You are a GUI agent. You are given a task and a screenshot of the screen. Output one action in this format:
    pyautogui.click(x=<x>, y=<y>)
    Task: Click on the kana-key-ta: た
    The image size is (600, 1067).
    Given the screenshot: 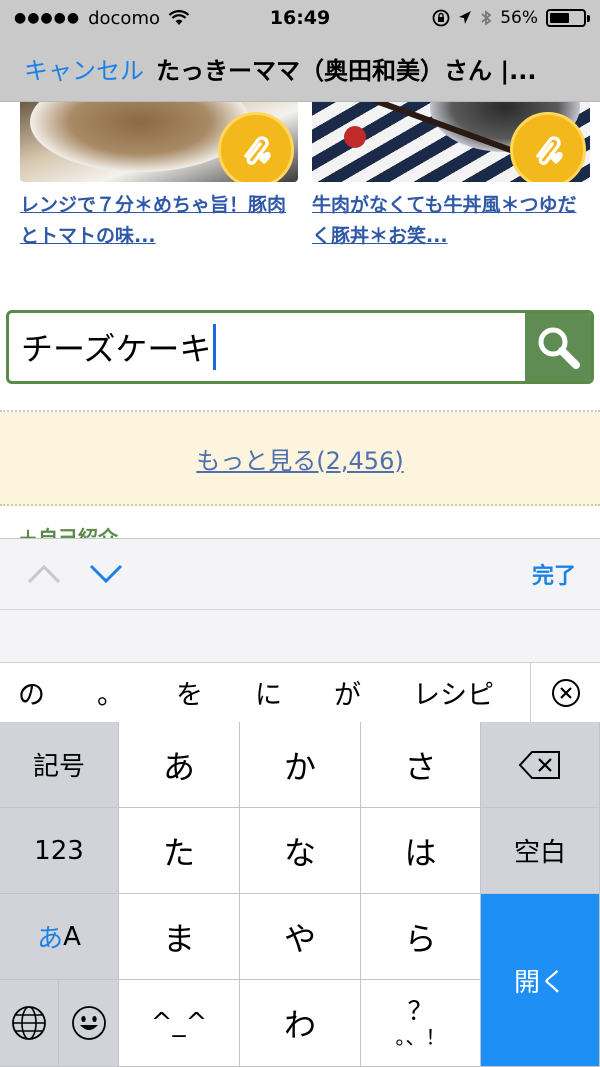 What is the action you would take?
    pyautogui.click(x=179, y=851)
    